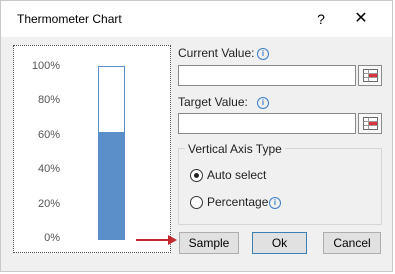 The height and width of the screenshot is (274, 395). I want to click on current-value-label: Current Value:, so click(216, 53).